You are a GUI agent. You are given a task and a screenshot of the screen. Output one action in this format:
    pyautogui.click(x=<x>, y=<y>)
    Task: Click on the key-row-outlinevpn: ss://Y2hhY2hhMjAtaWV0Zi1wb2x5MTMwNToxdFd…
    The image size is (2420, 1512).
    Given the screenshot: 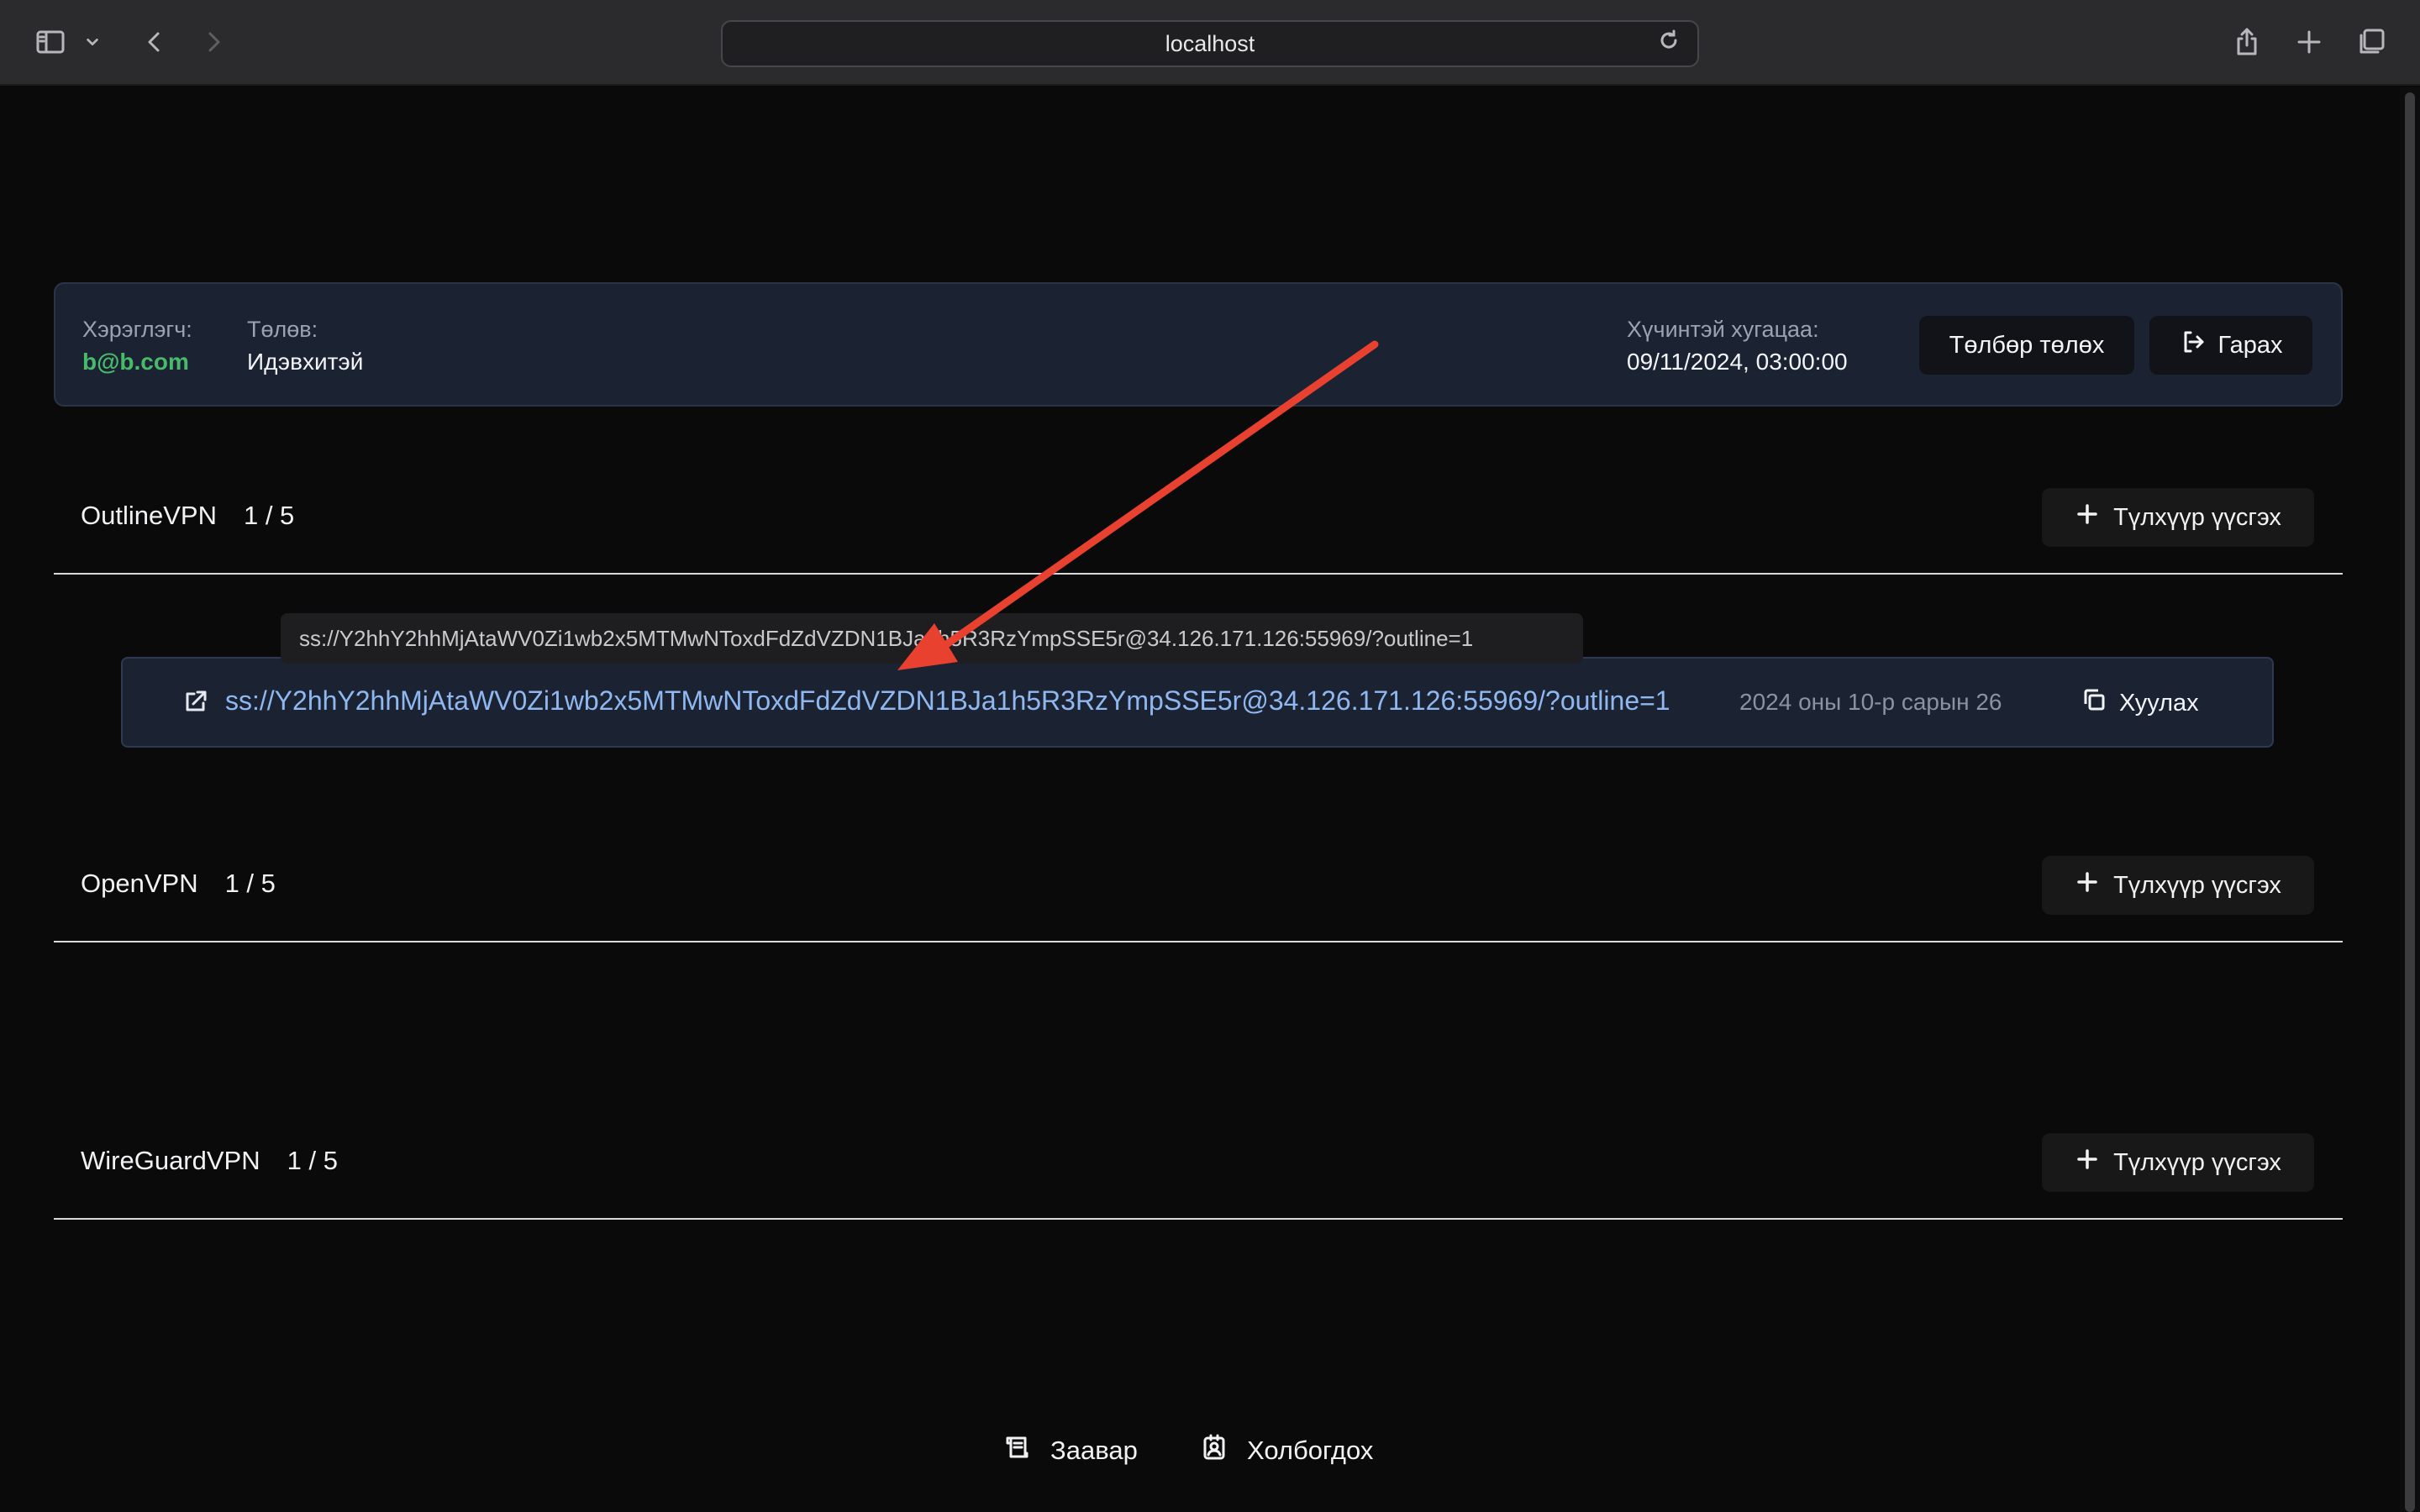 What is the action you would take?
    pyautogui.click(x=1197, y=702)
    